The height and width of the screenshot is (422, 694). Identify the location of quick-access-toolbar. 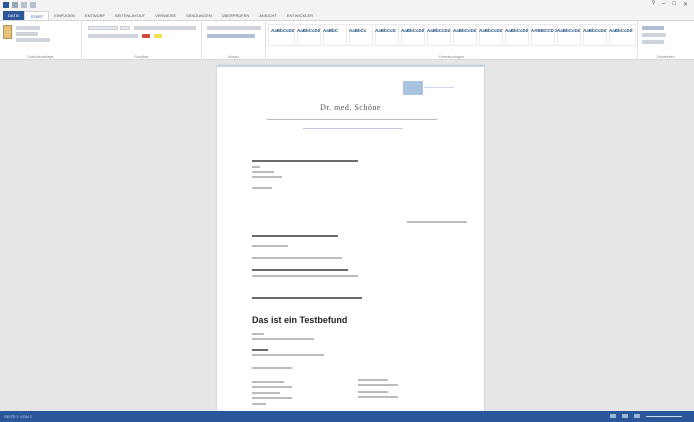
(19, 5).